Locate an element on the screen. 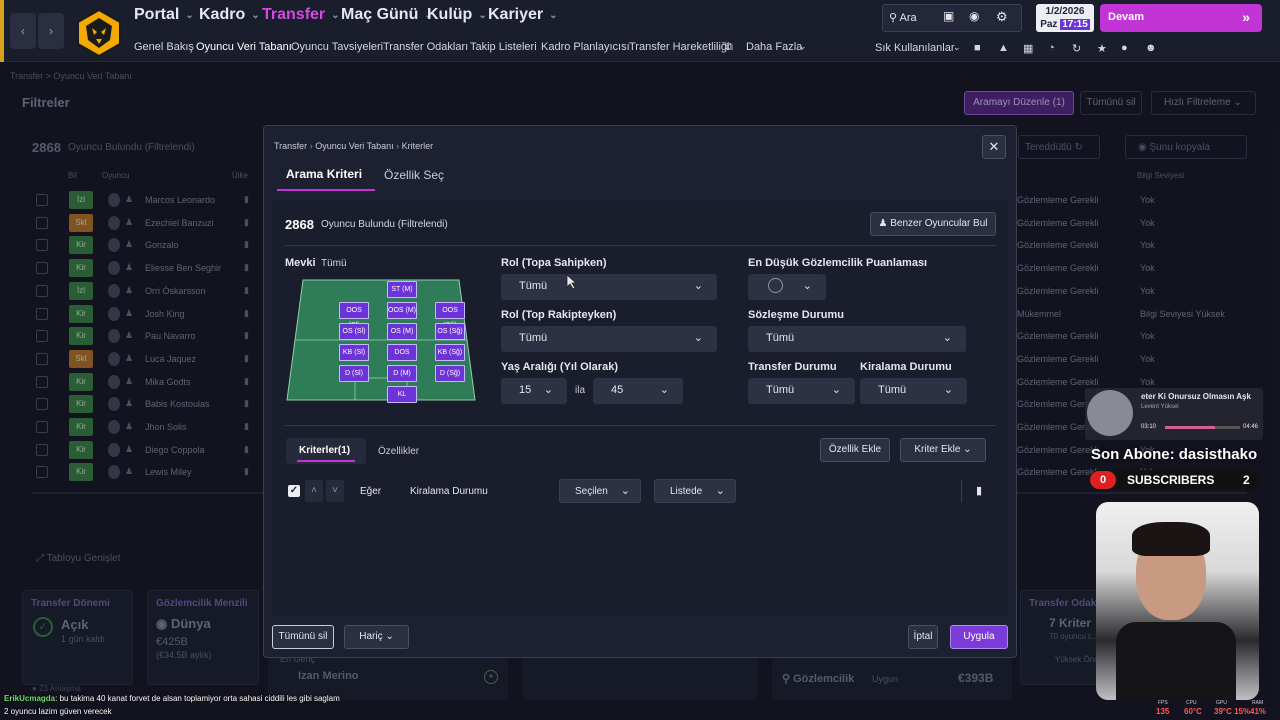  age-to-dropdown: 45 ⌄ is located at coordinates (638, 391).